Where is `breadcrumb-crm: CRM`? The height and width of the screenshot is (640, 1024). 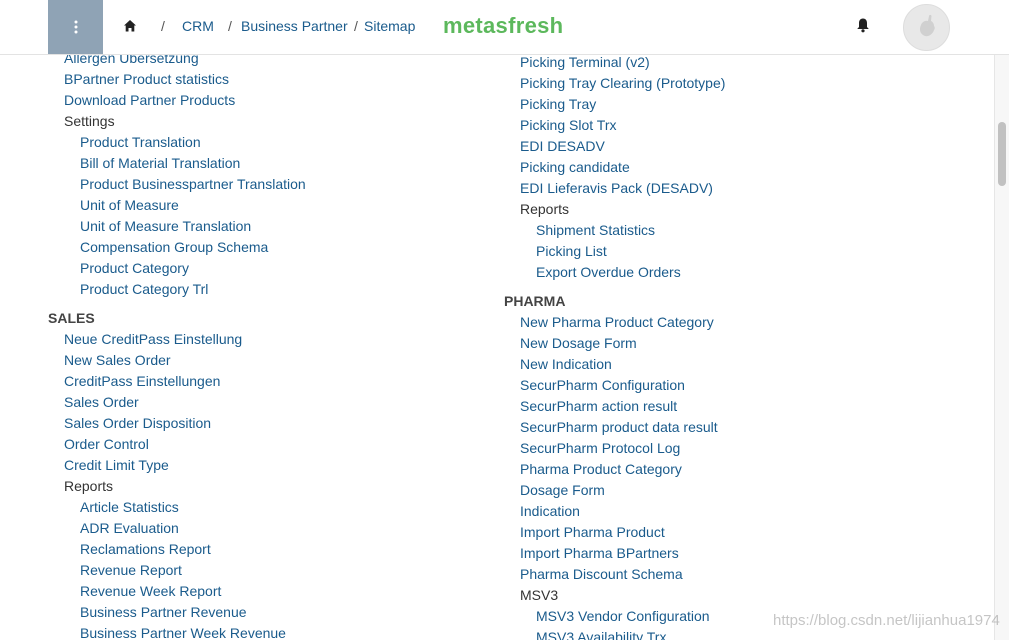 breadcrumb-crm: CRM is located at coordinates (198, 26).